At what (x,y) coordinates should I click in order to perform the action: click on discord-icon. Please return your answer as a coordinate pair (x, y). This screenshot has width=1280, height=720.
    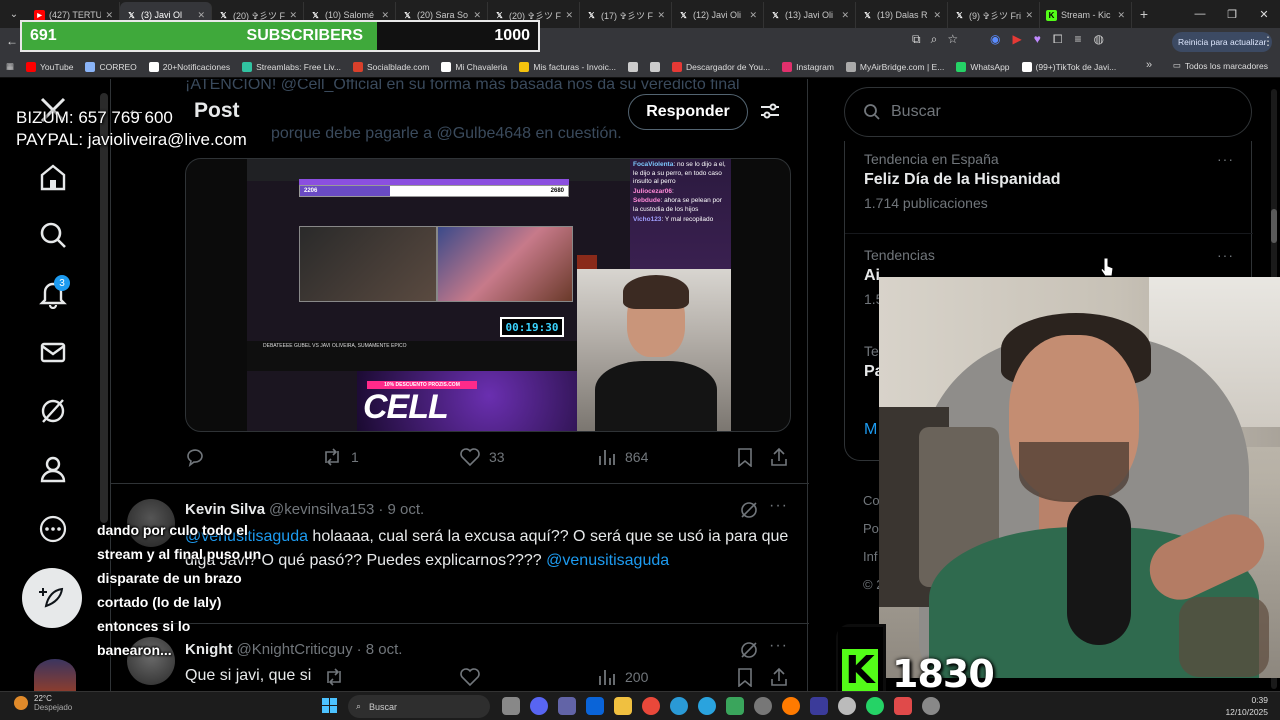
    Looking at the image, I should click on (539, 706).